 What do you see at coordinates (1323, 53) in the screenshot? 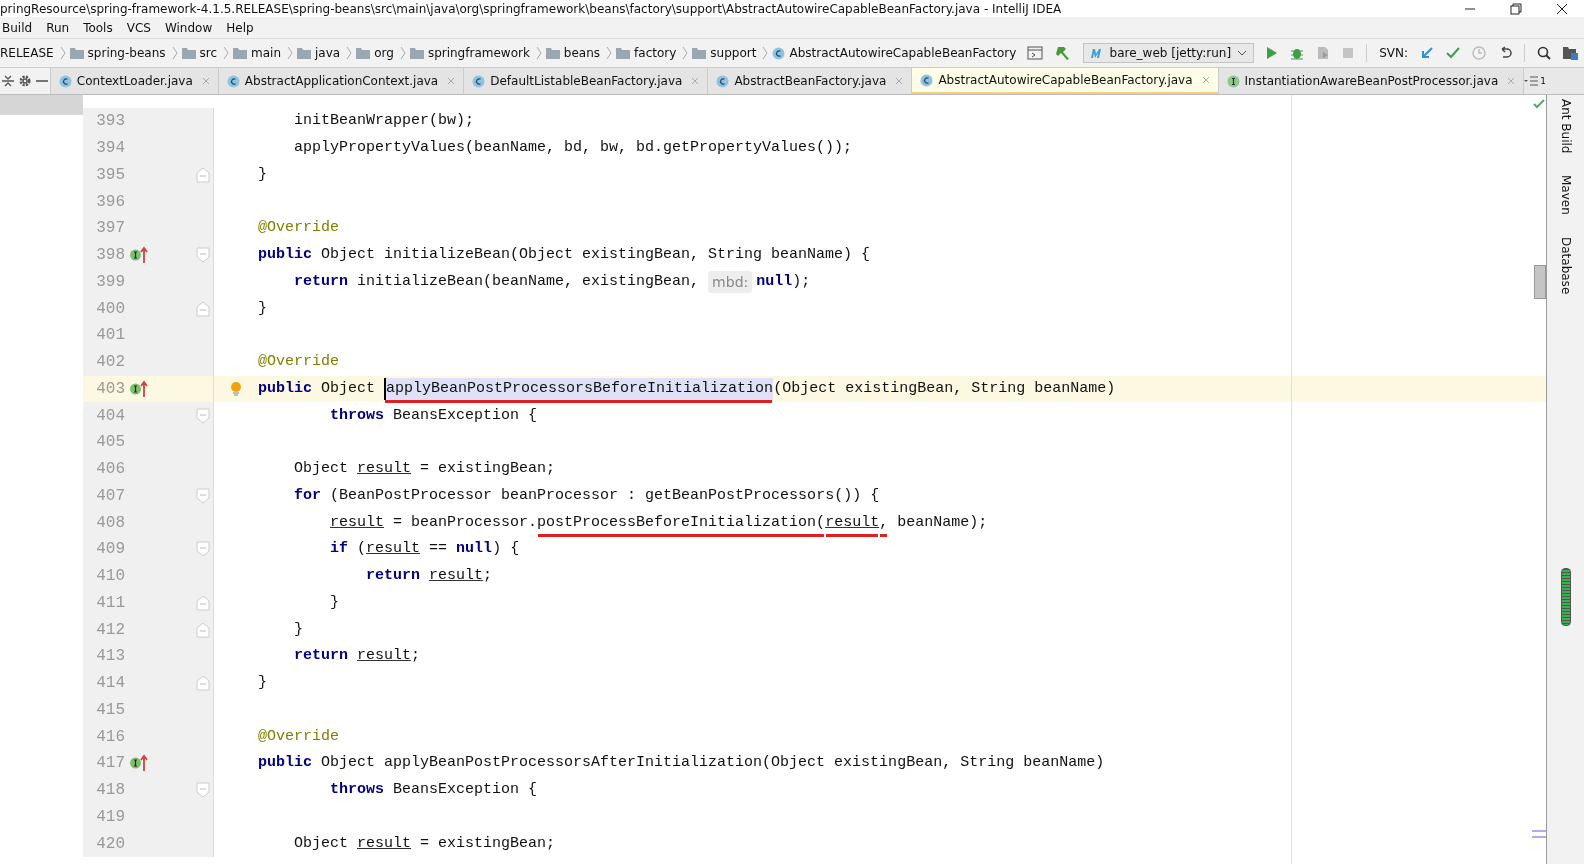
I see `coverage-icon` at bounding box center [1323, 53].